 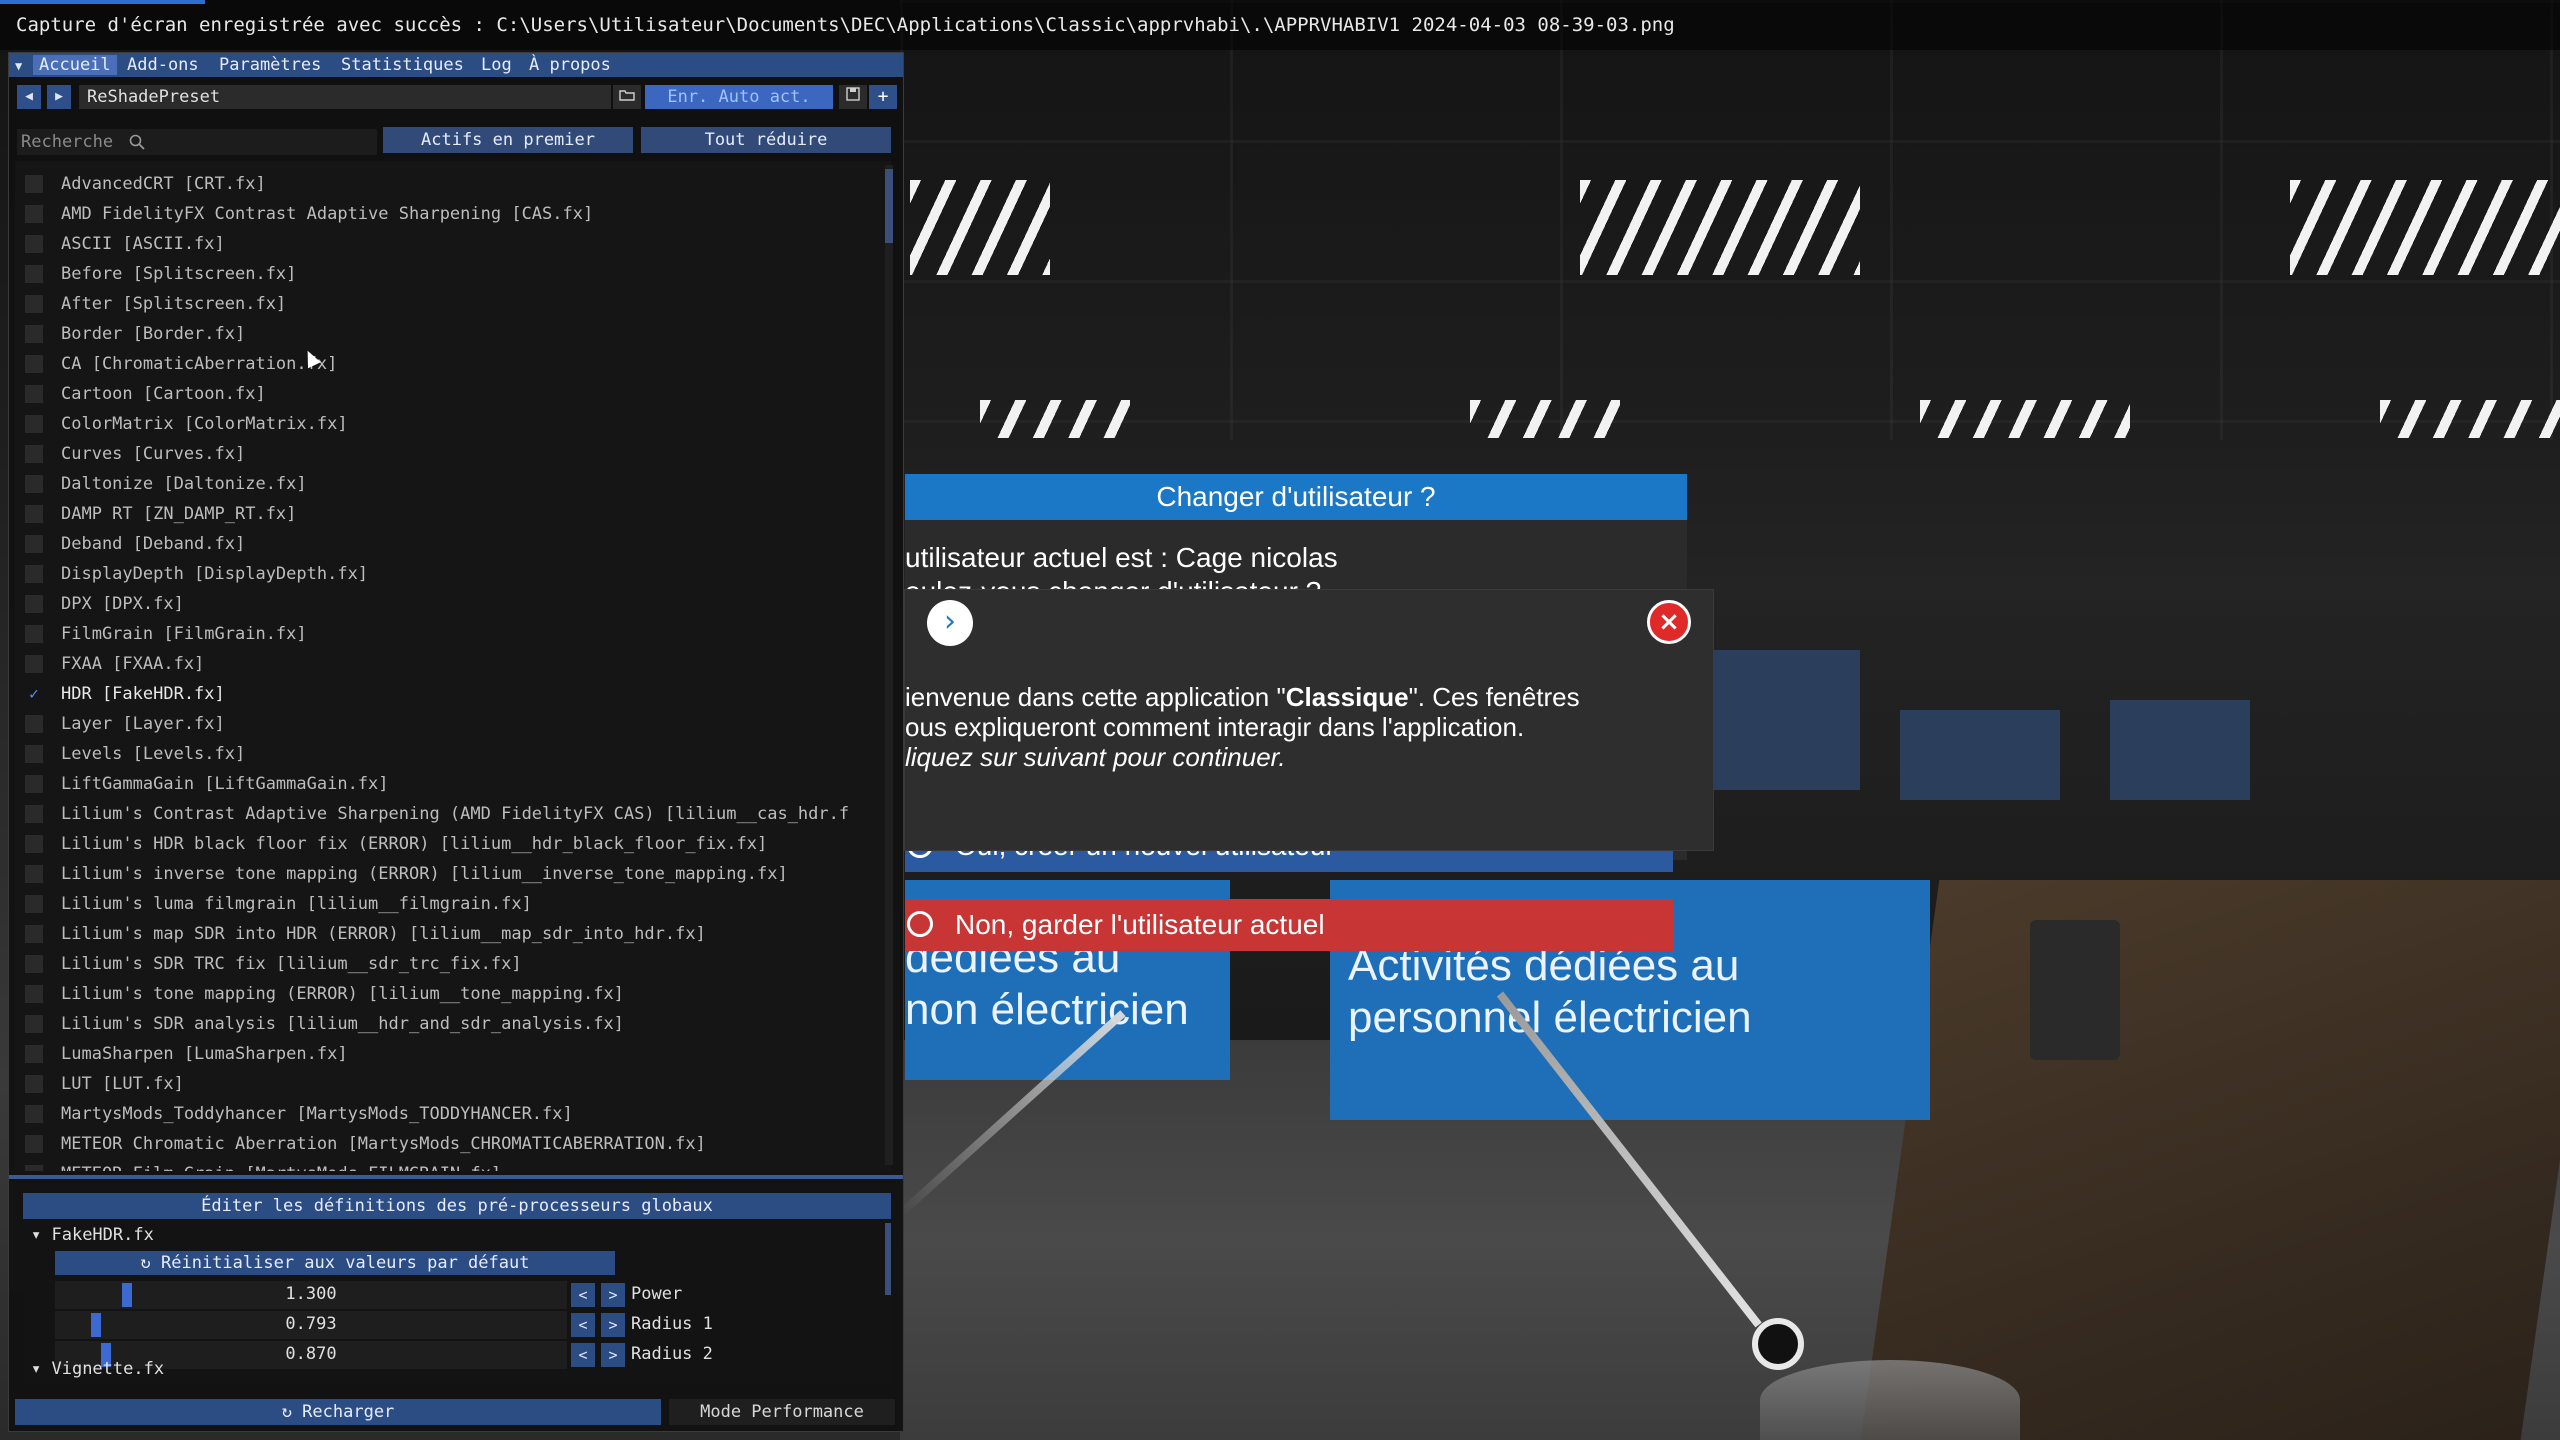 What do you see at coordinates (270, 65) in the screenshot?
I see `tab-parametres: Paramètres` at bounding box center [270, 65].